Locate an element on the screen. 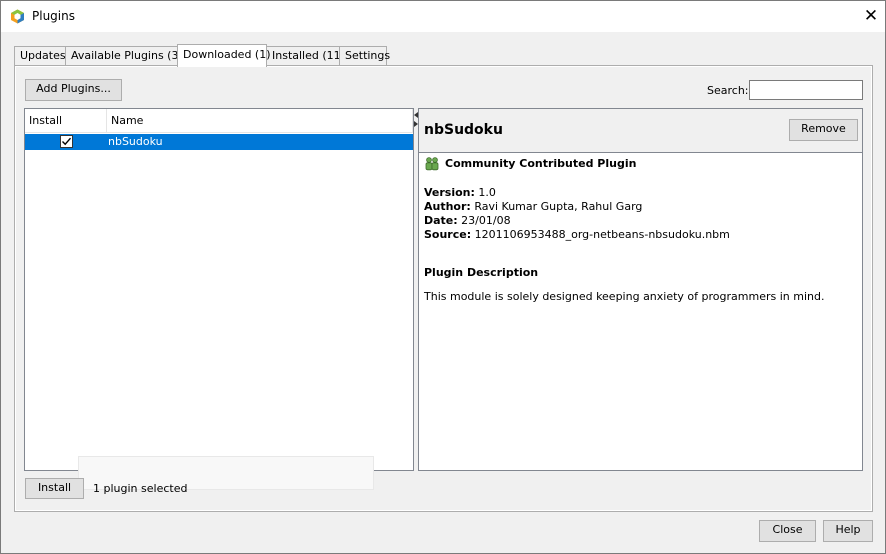  help-button: Help is located at coordinates (848, 531).